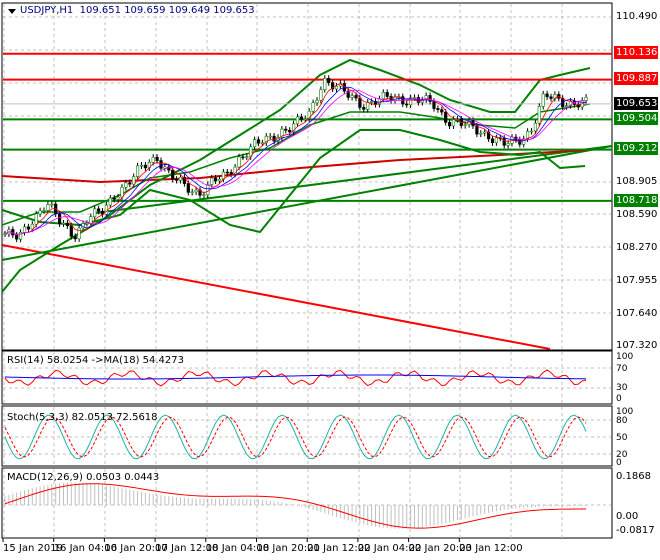 Image resolution: width=660 pixels, height=560 pixels. Describe the element at coordinates (622, 438) in the screenshot. I see `stoch-tick: 50` at that location.